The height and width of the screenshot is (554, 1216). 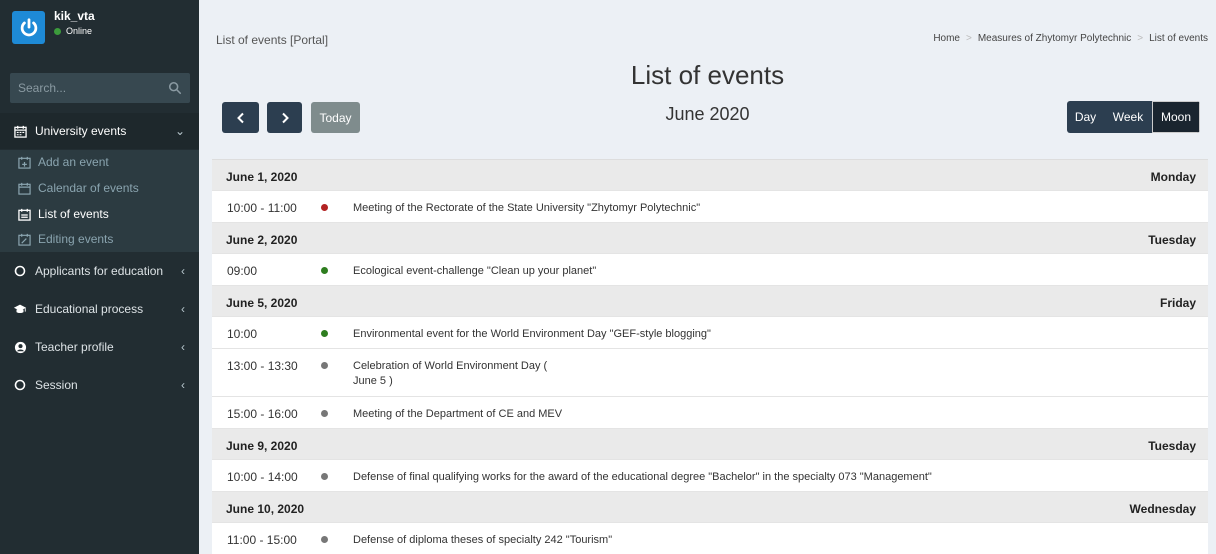 What do you see at coordinates (1162, 509) in the screenshot?
I see `event-weekday: Wednesday` at bounding box center [1162, 509].